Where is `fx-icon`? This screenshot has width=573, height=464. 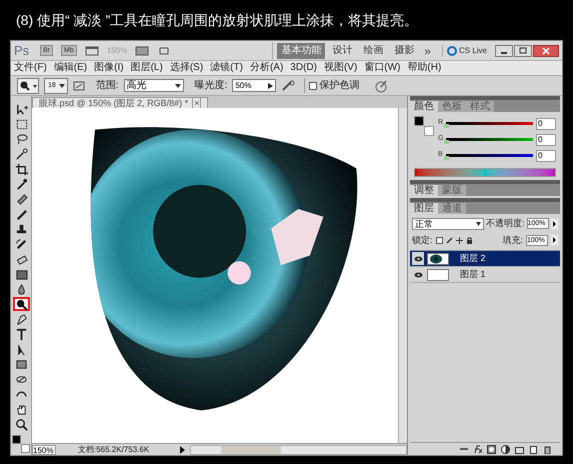
fx-icon is located at coordinates (477, 449).